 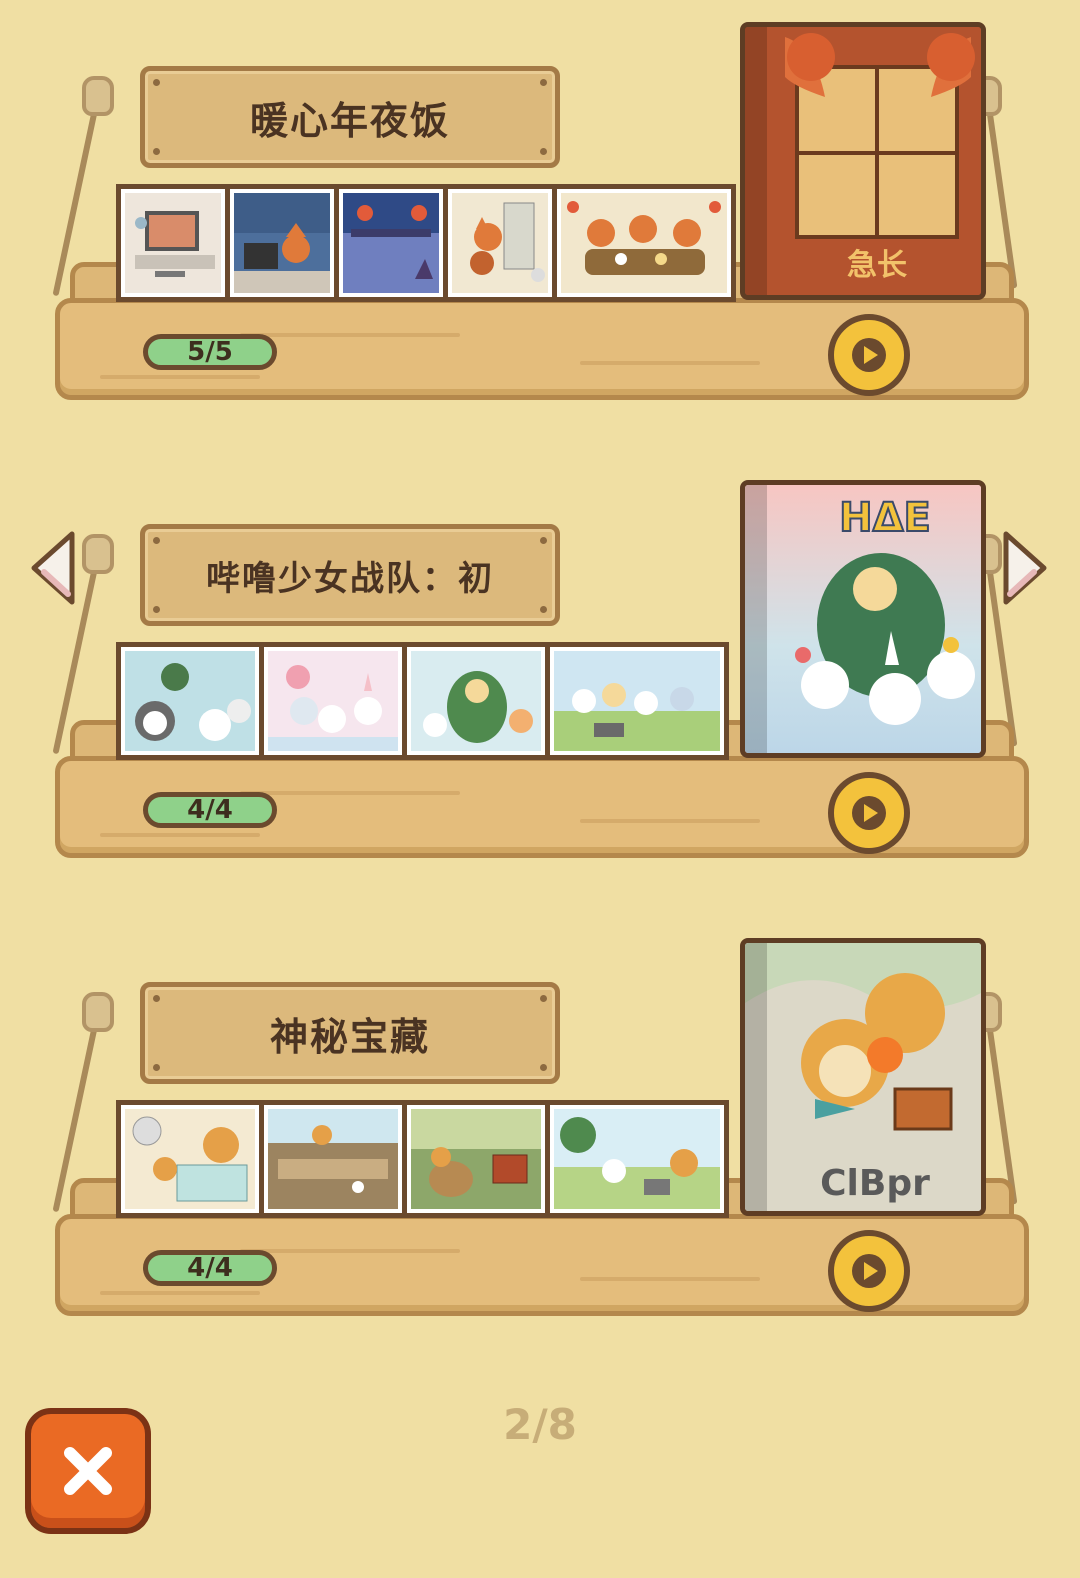 I want to click on album-title: 哔噜少女战队：初, so click(x=350, y=578).